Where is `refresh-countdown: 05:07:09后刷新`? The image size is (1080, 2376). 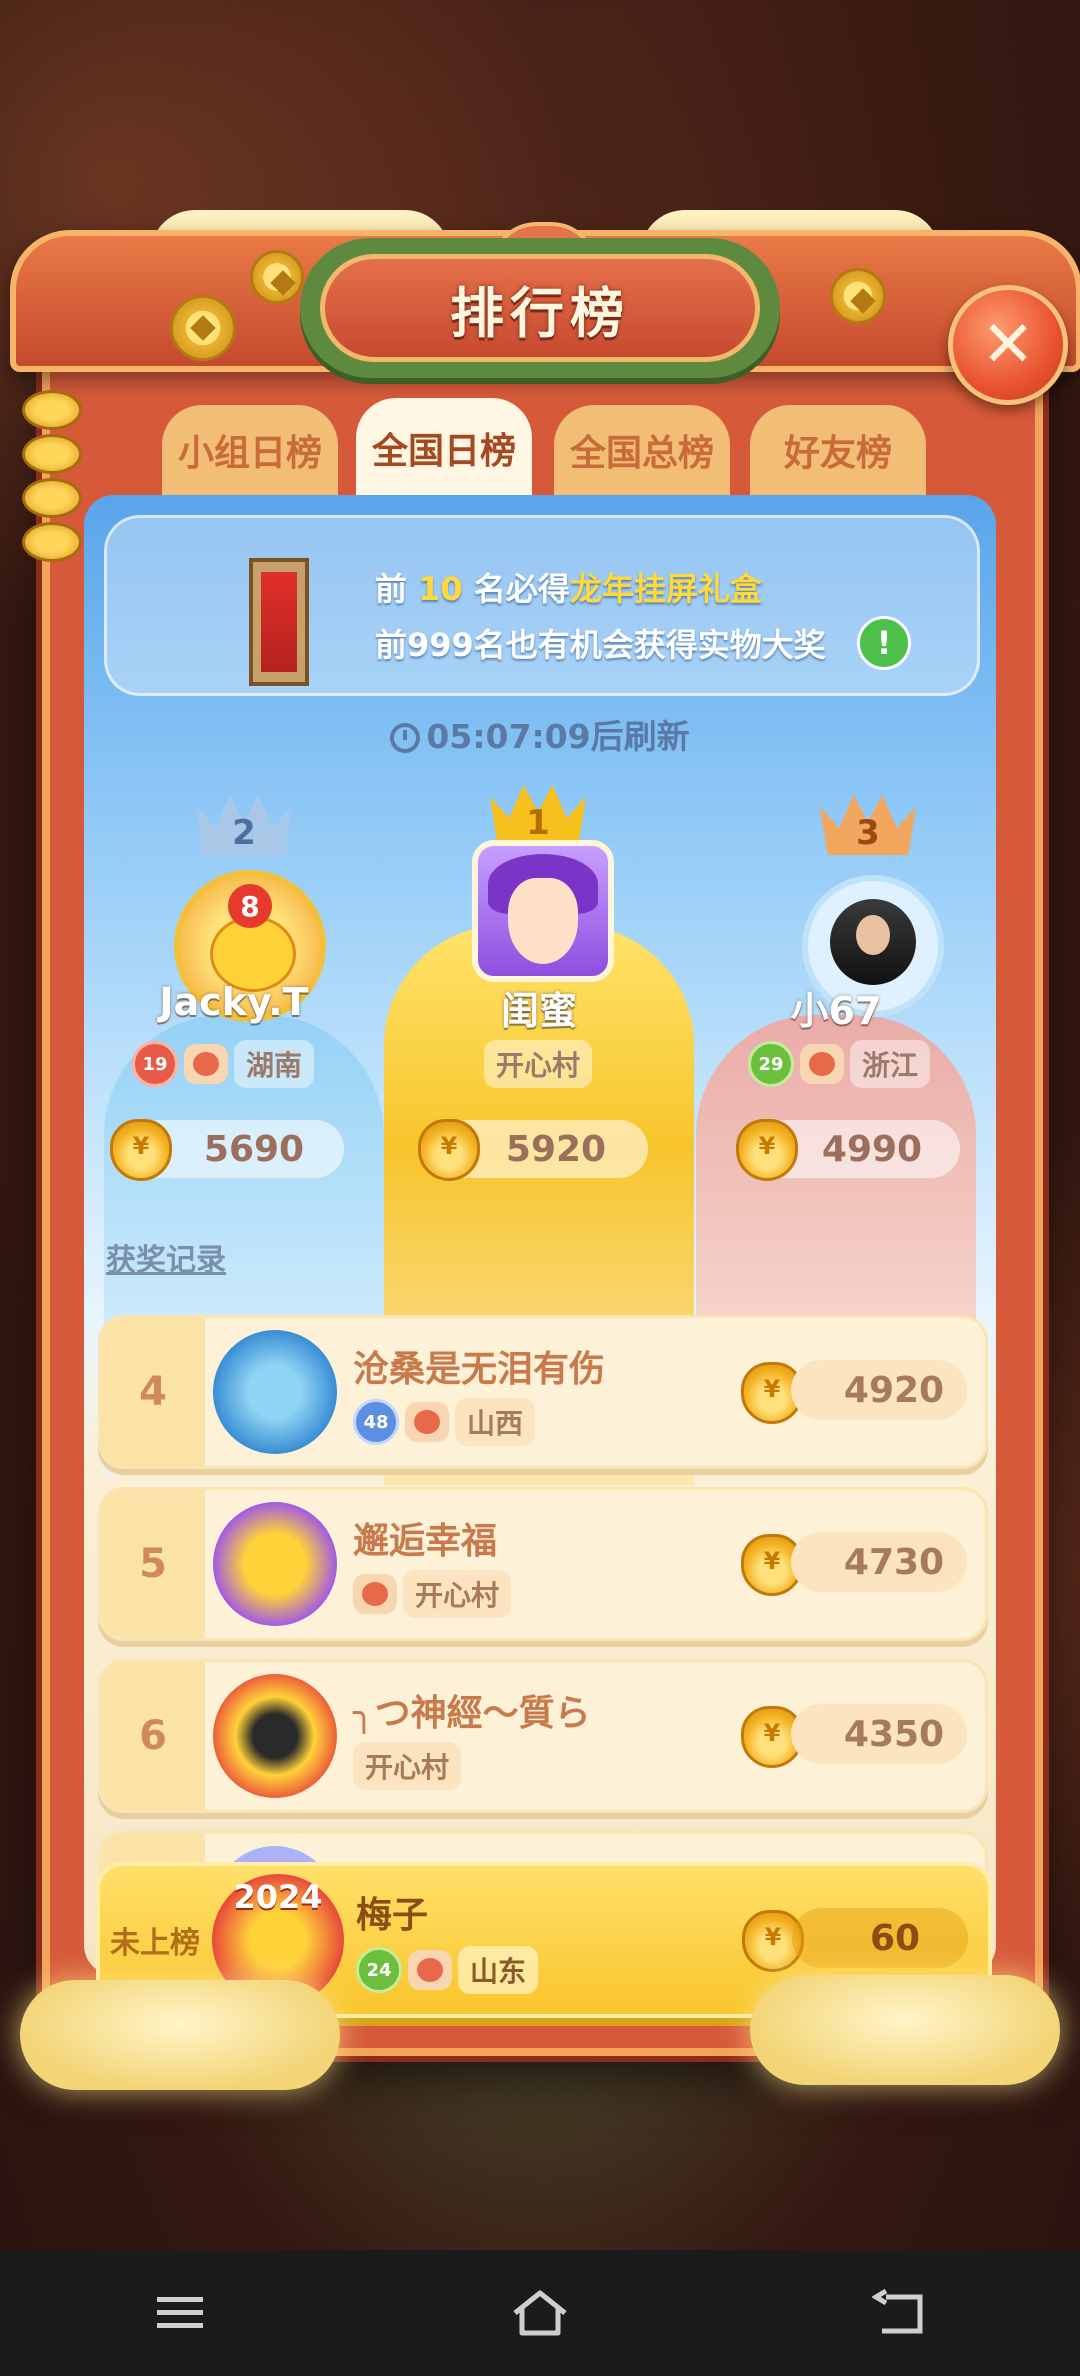 refresh-countdown: 05:07:09后刷新 is located at coordinates (540, 734).